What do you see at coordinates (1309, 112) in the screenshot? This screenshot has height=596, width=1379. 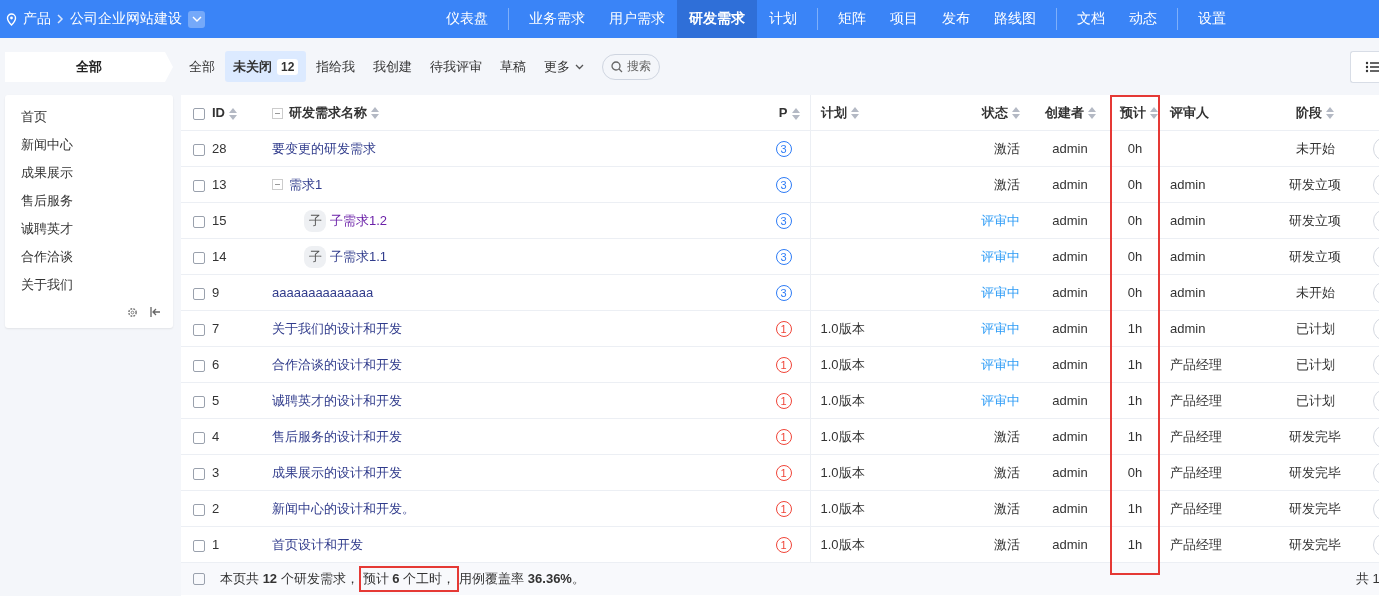 I see `column-header: 阶段` at bounding box center [1309, 112].